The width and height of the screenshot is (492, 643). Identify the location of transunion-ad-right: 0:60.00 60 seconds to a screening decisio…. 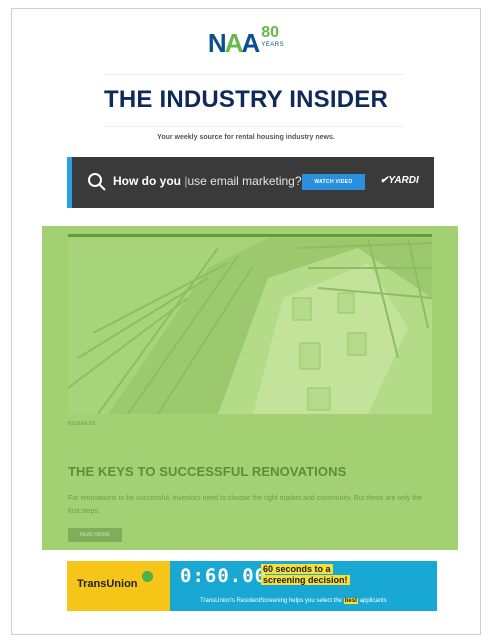
(303, 586).